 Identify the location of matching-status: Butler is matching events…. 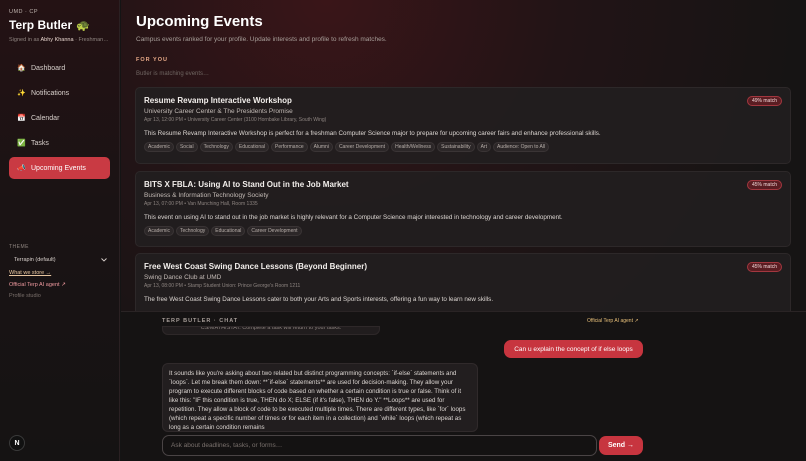
(173, 74).